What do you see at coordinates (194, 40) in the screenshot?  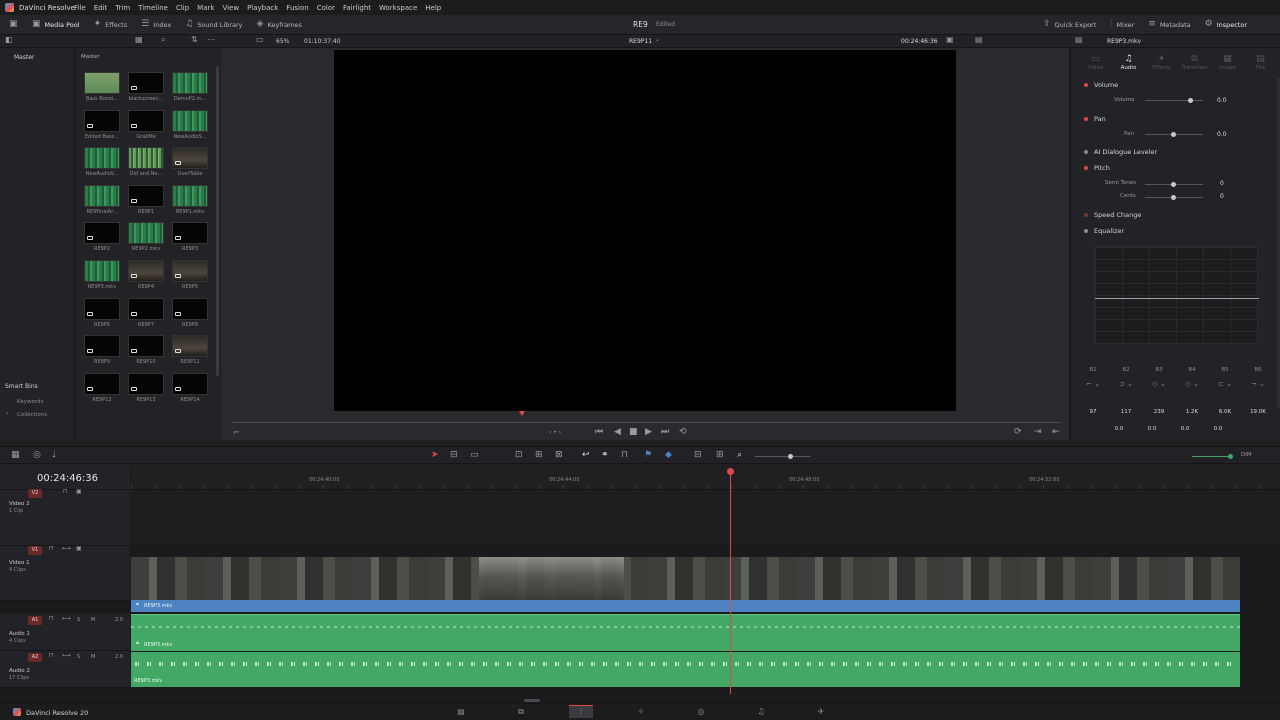 I see `sort-icon: ⇅` at bounding box center [194, 40].